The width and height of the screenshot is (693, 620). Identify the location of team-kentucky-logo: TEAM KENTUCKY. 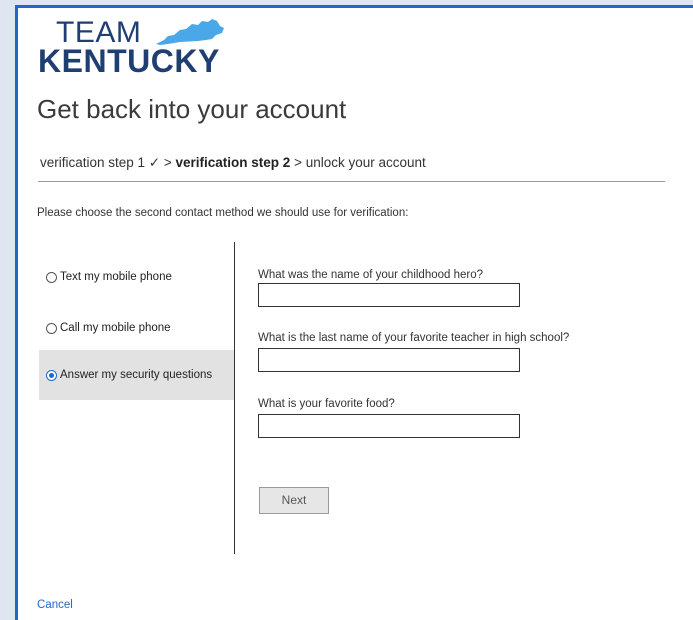
(138, 46).